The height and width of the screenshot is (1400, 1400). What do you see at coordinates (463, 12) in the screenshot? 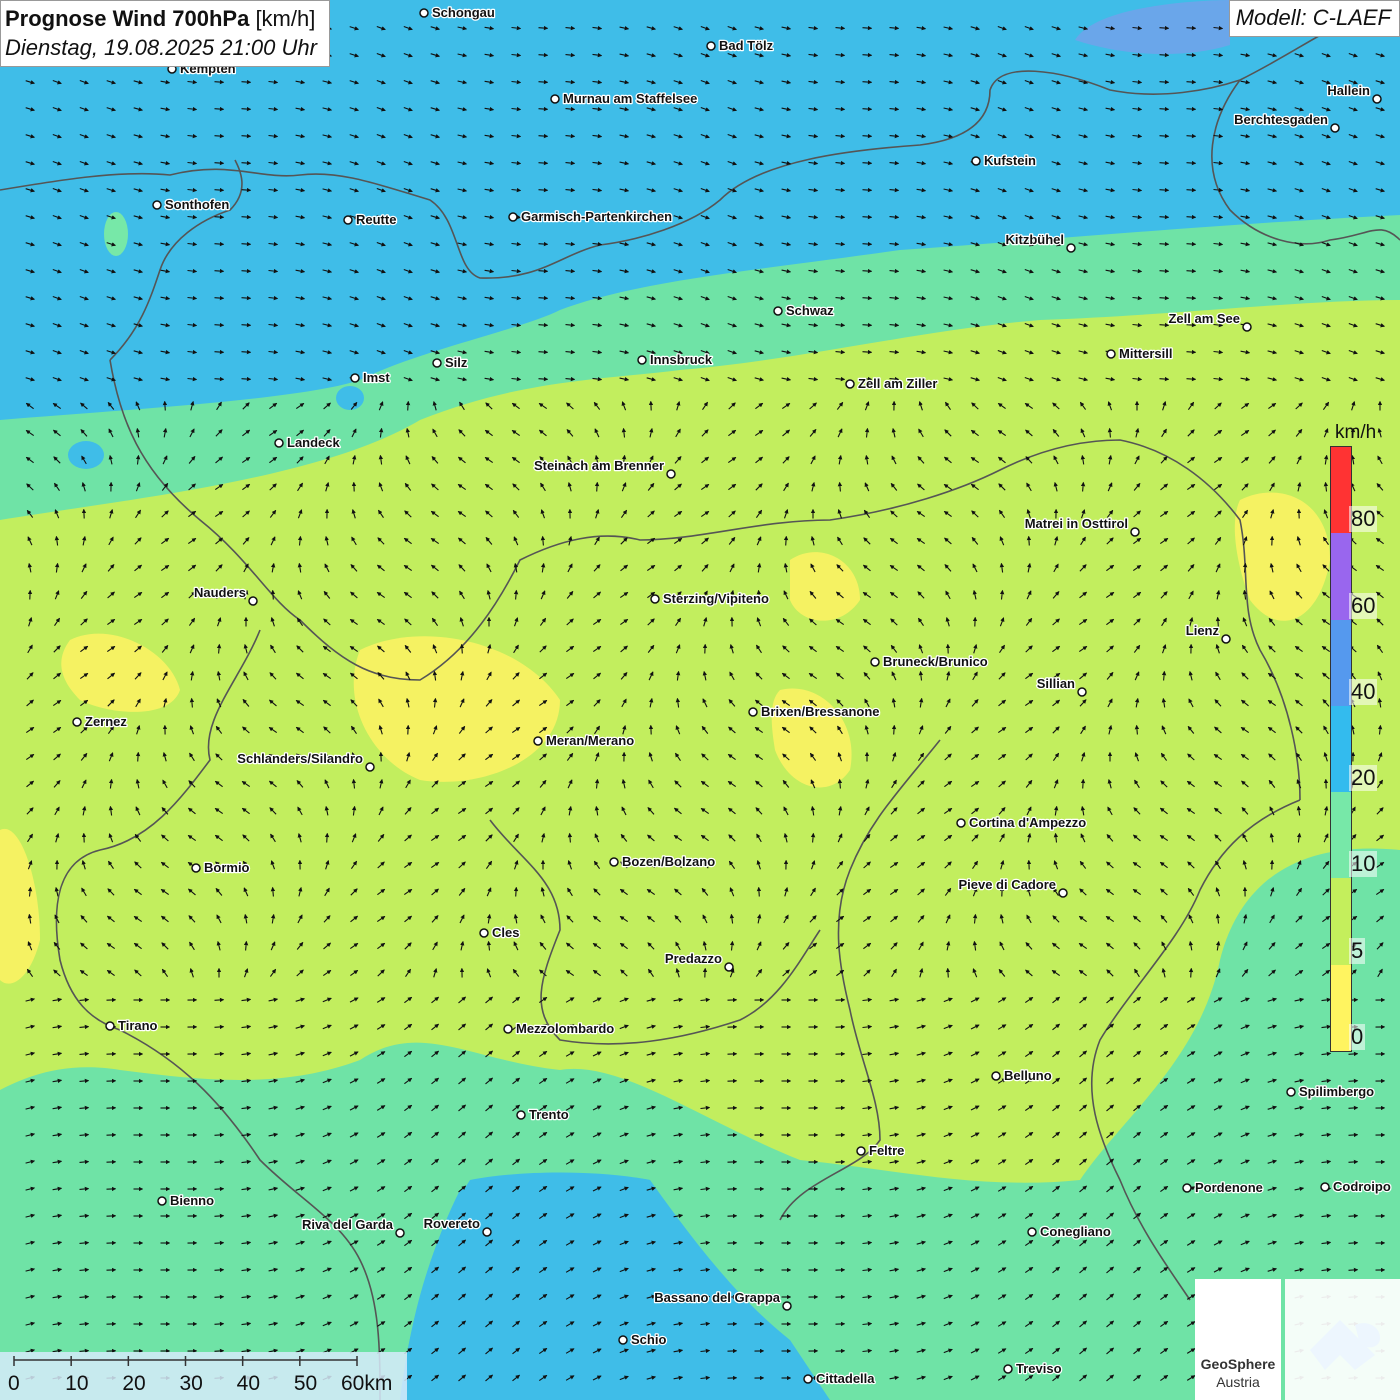
I see `city-label: Schongau` at bounding box center [463, 12].